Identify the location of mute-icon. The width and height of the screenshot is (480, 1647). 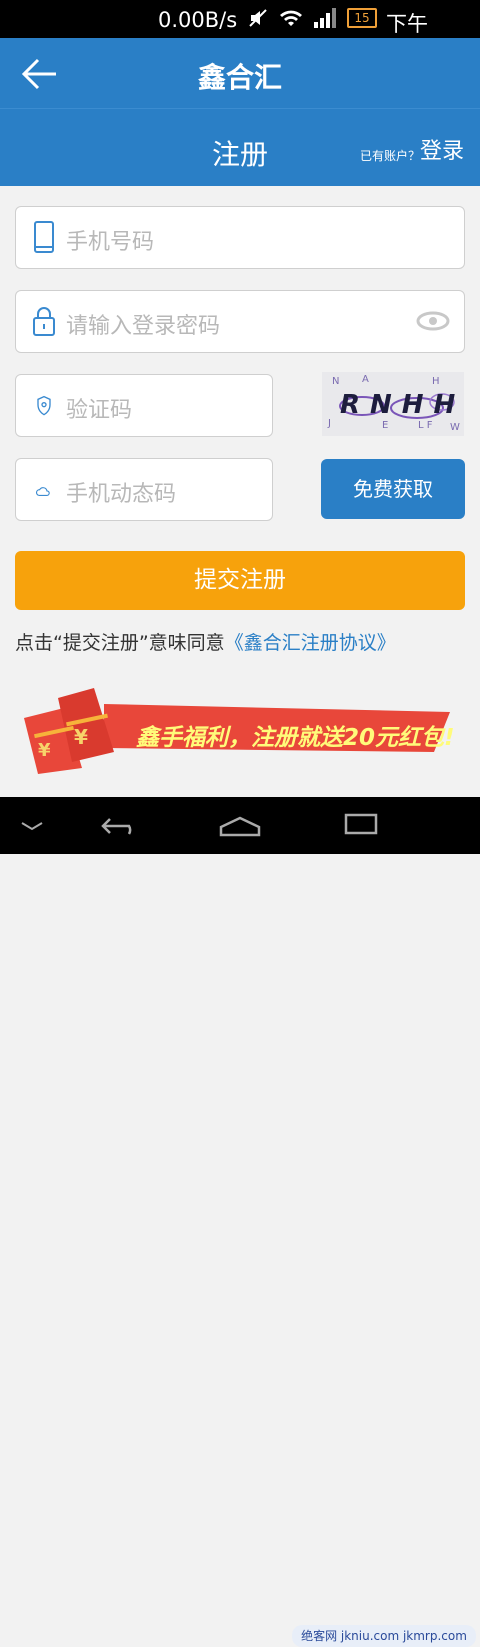
(258, 18).